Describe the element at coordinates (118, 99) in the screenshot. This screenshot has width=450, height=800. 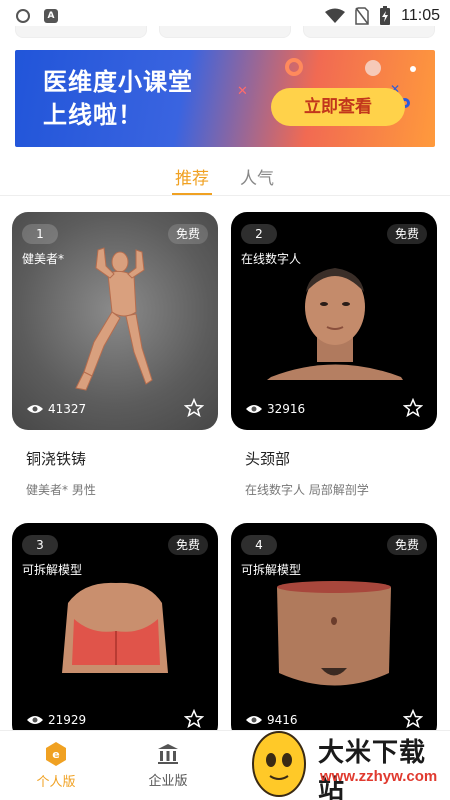
I see `banner-title: 医维度小课堂 上线啦！` at that location.